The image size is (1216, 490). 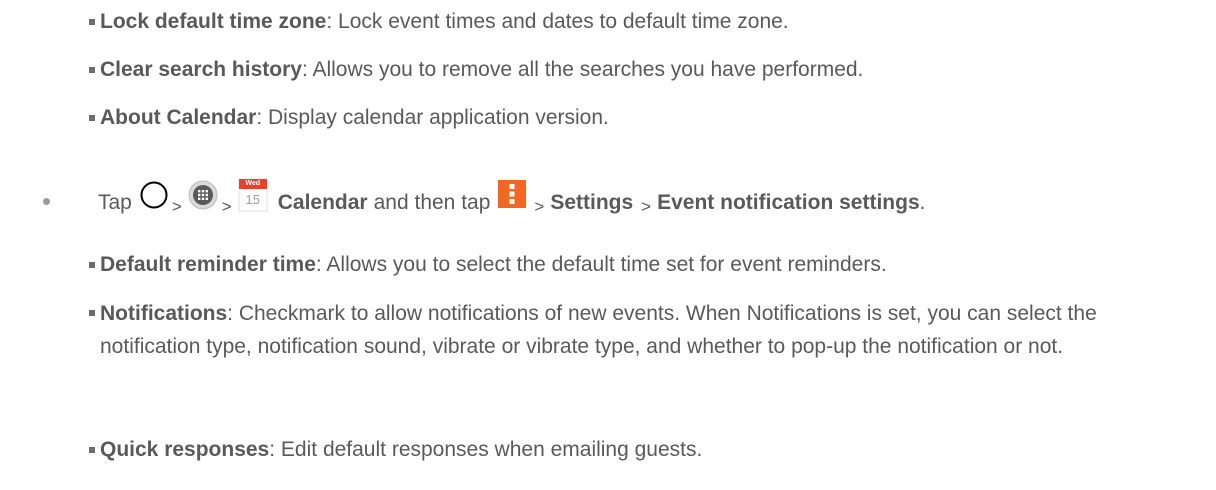 What do you see at coordinates (253, 183) in the screenshot?
I see `calendar-icon-day: Wed` at bounding box center [253, 183].